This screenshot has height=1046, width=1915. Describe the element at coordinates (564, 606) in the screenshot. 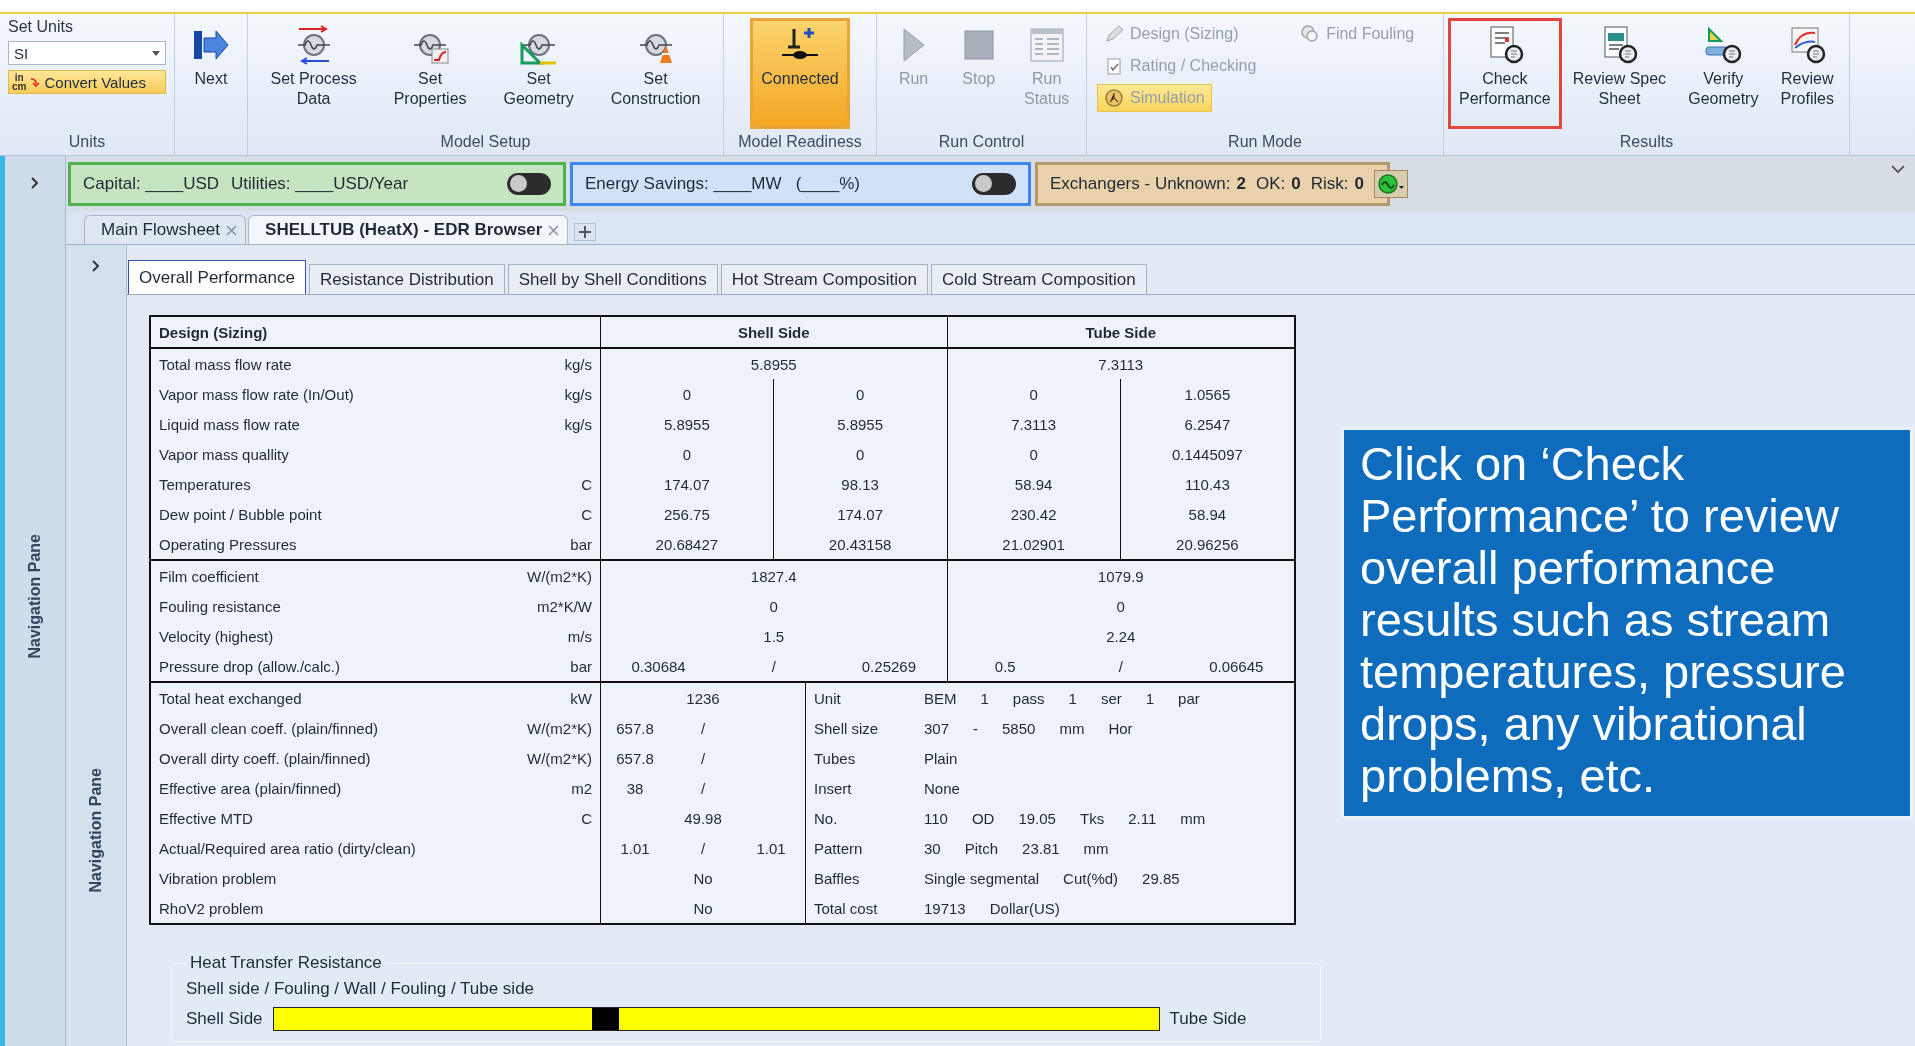

I see `unit-label: m2*K/W` at that location.